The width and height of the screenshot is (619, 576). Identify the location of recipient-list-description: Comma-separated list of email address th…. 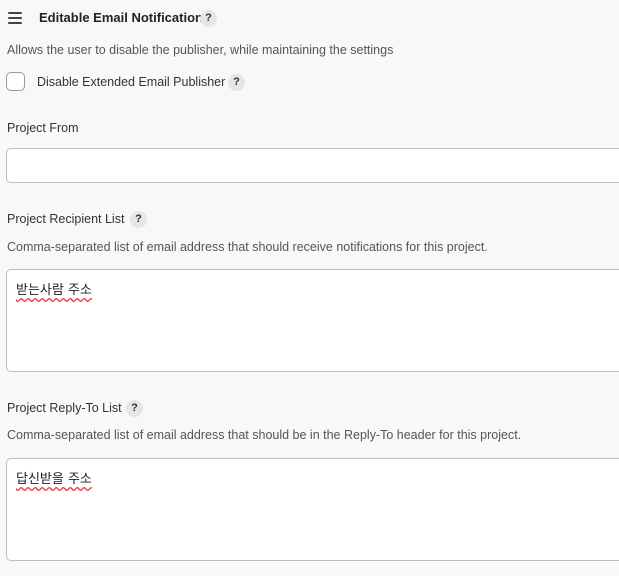
(247, 247).